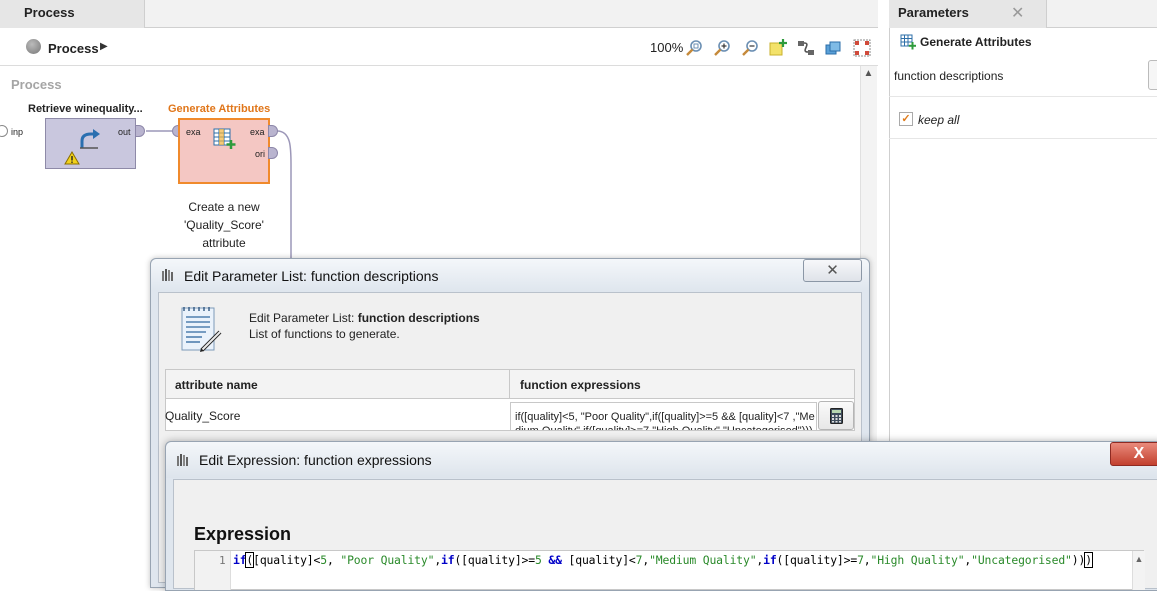 This screenshot has height=591, width=1157. I want to click on close-button: X, so click(1133, 454).